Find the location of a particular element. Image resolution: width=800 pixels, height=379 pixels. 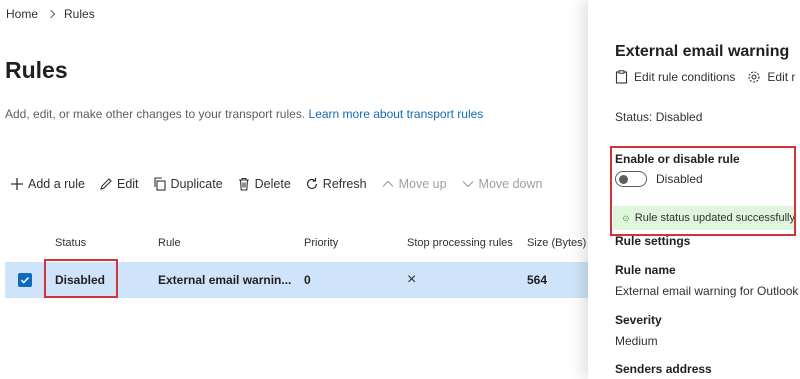

rule-settings-heading: Rule settings is located at coordinates (653, 241).